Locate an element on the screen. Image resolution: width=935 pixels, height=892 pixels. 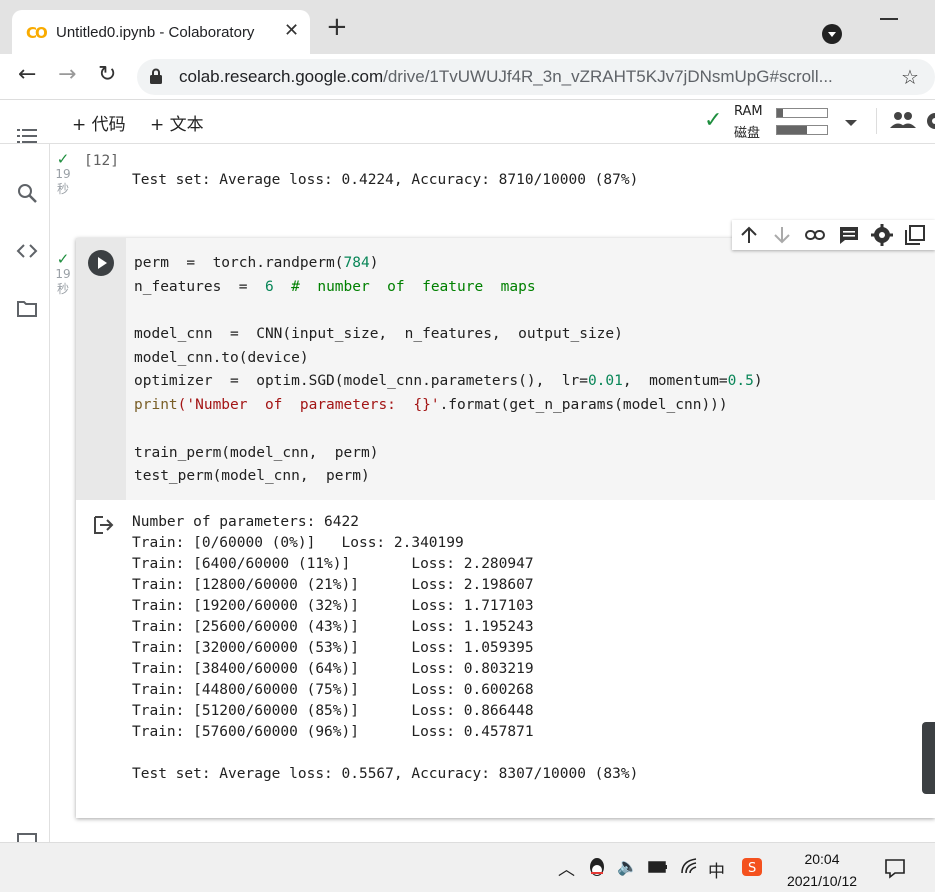
cell-status: ✓ 19 秒 is located at coordinates (63, 274).